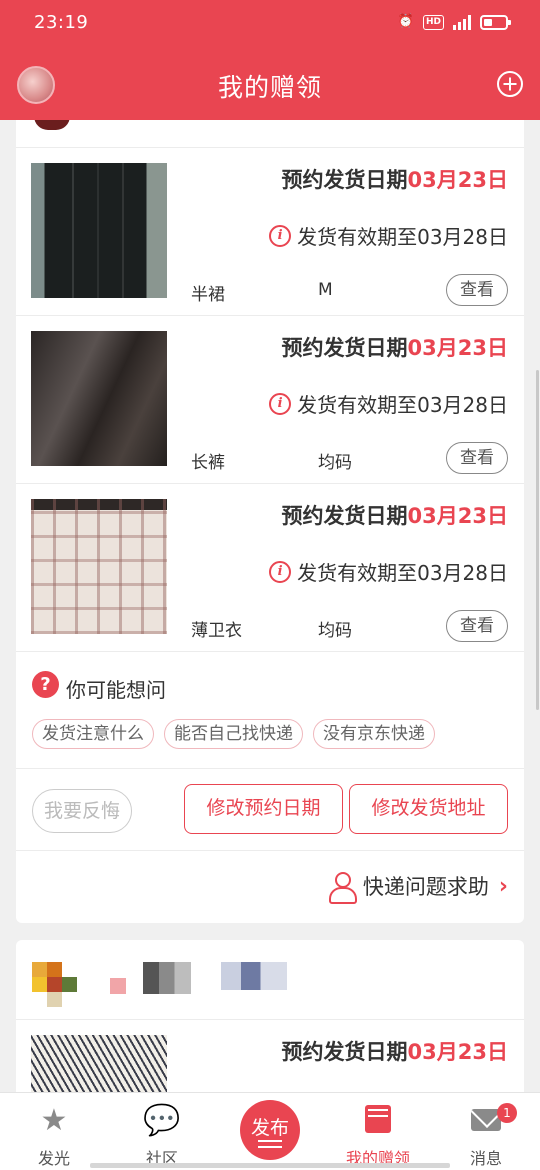 This screenshot has width=540, height=1170. What do you see at coordinates (378, 1119) in the screenshot?
I see `gift-icon` at bounding box center [378, 1119].